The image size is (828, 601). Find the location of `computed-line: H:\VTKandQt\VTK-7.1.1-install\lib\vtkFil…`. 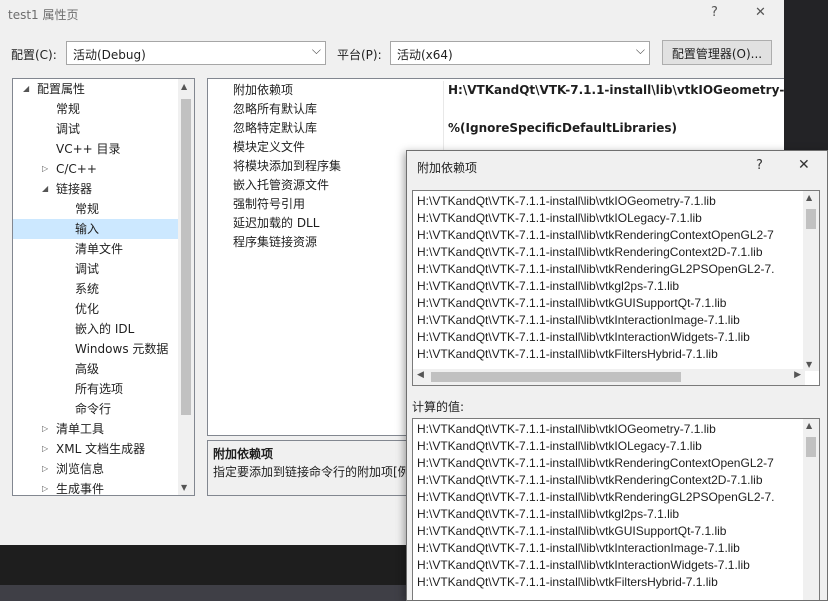

computed-line: H:\VTKandQt\VTK-7.1.1-install\lib\vtkFil… is located at coordinates (567, 582).